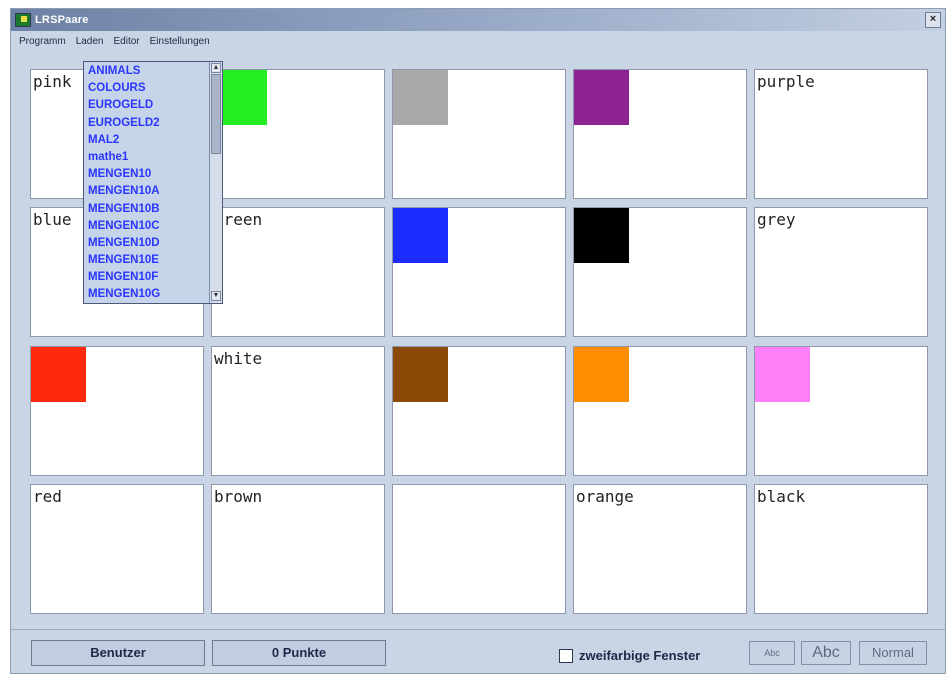  I want to click on word-label: blue, so click(52, 219).